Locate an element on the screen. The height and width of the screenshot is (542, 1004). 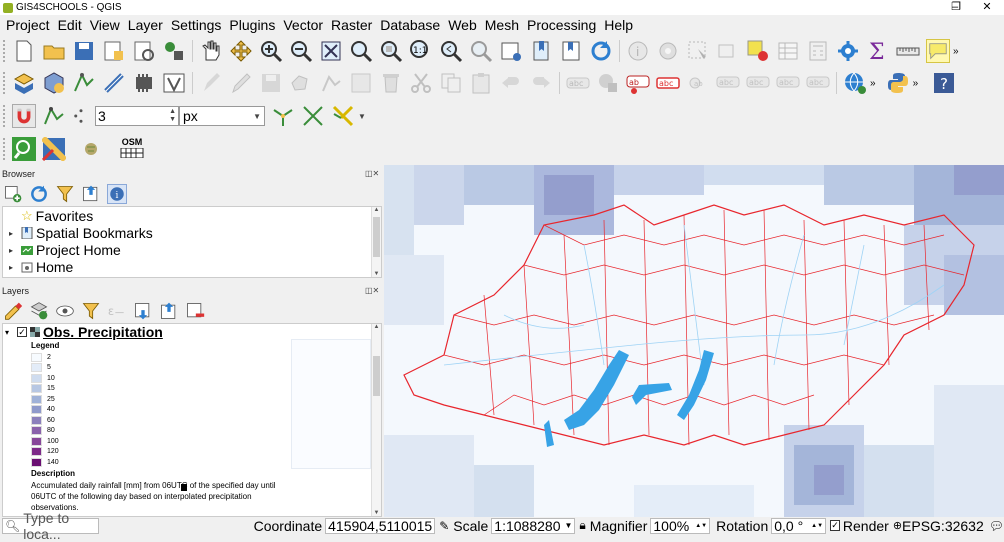
undo-icon is located at coordinates (511, 83).